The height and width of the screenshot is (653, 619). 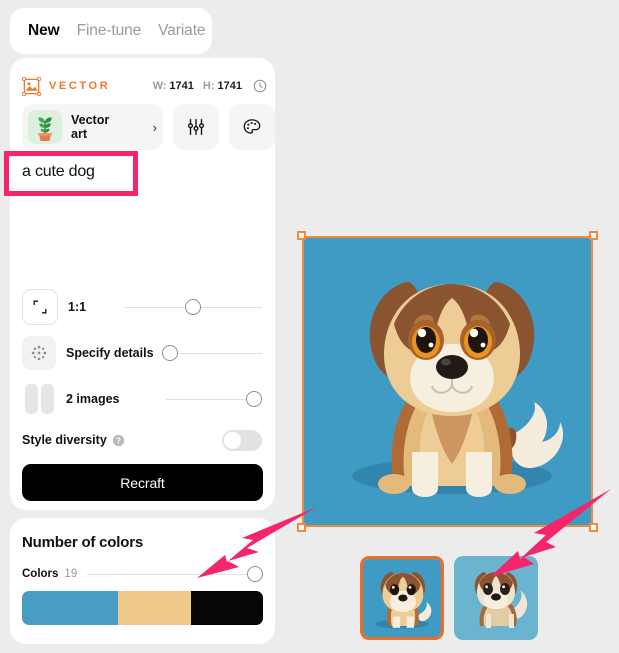 What do you see at coordinates (181, 86) in the screenshot?
I see `width-value: 1741` at bounding box center [181, 86].